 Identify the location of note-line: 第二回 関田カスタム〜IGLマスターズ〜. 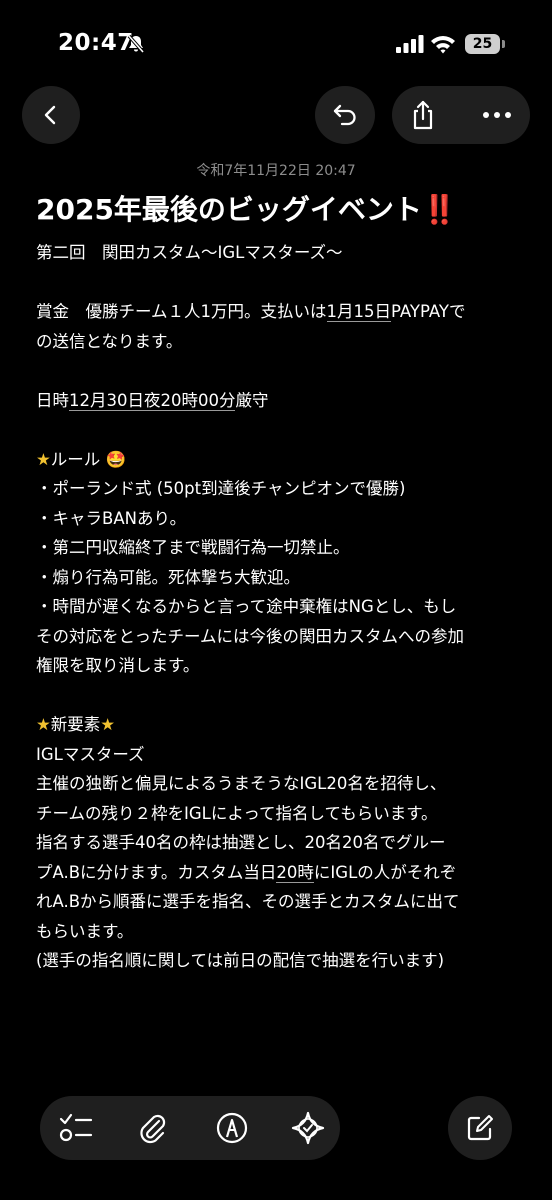
(189, 252).